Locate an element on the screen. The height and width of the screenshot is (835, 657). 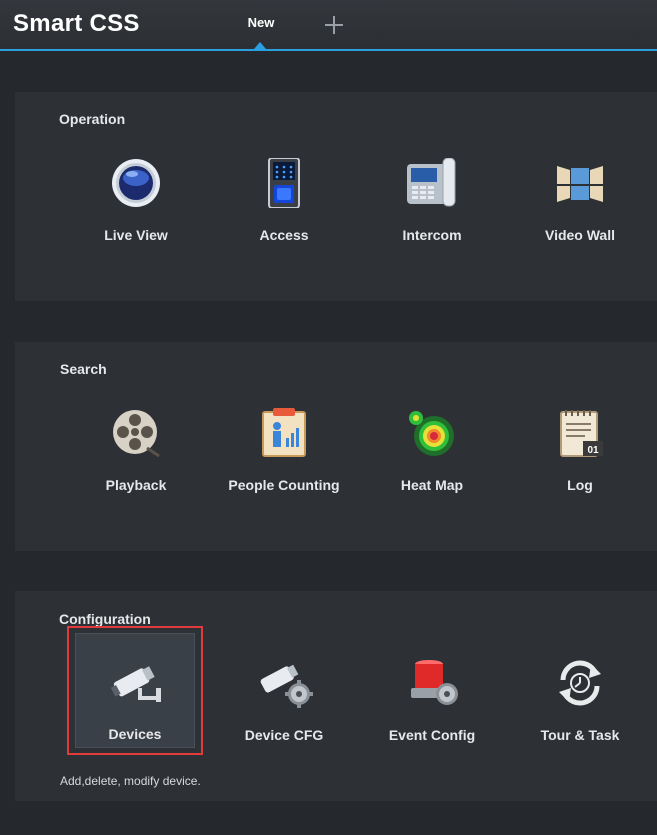
tile-video-wall: Video Wall is located at coordinates (580, 202).